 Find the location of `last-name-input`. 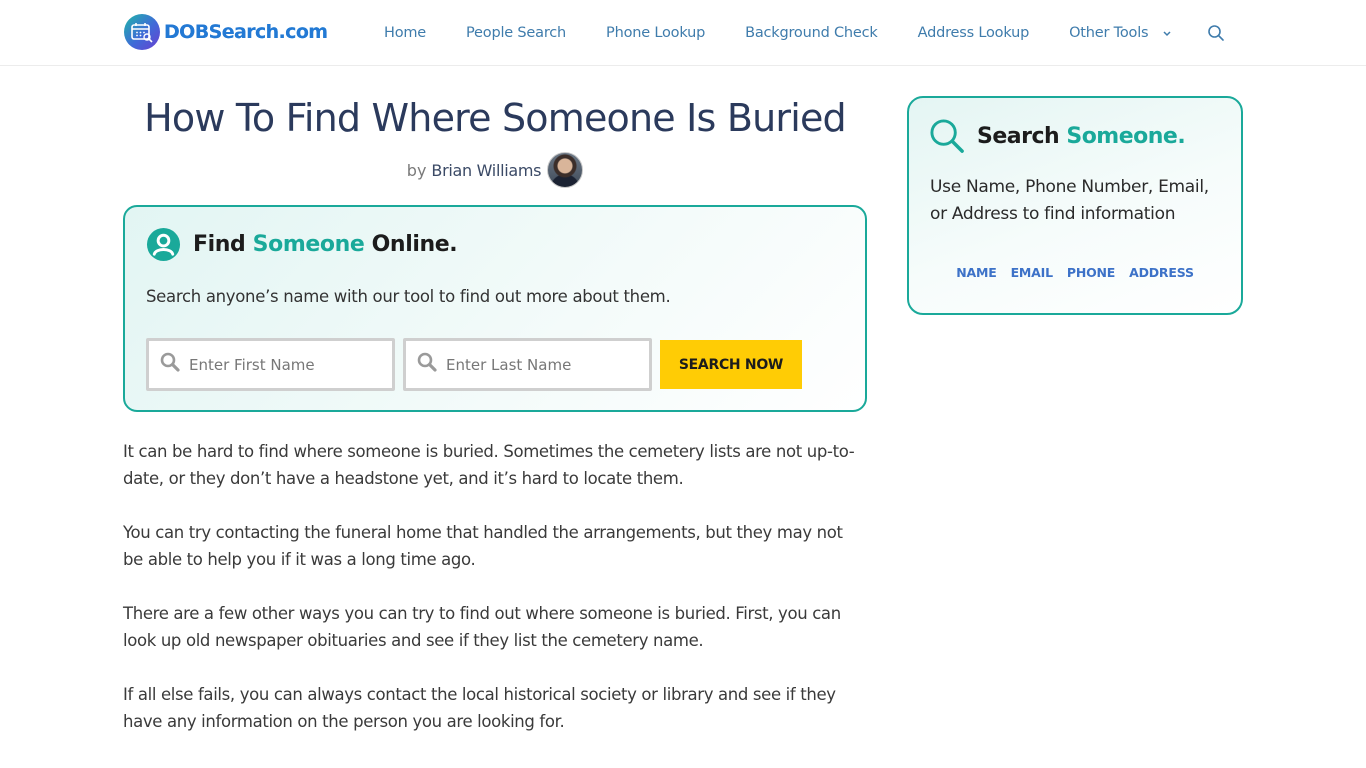

last-name-input is located at coordinates (527, 364).